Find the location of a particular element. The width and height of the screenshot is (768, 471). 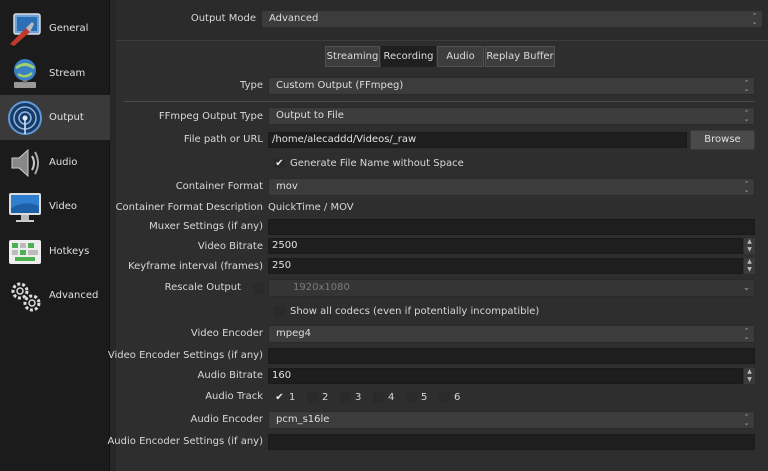

sidebar-item-stream: Stream is located at coordinates (55, 73).